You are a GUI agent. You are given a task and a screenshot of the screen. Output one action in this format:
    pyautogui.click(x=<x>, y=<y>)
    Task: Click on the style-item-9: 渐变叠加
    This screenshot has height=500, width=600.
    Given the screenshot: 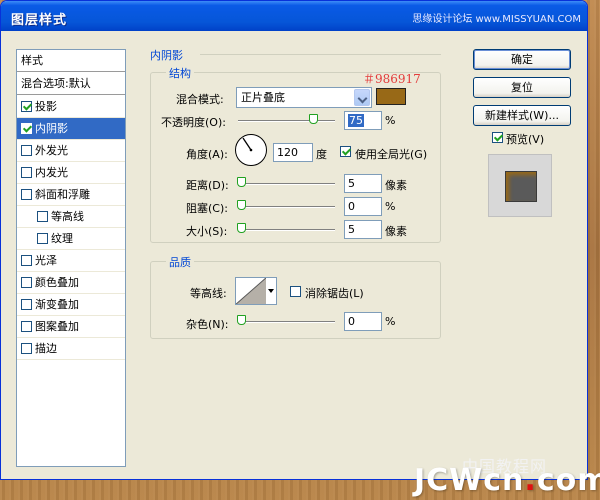 What is the action you would take?
    pyautogui.click(x=71, y=305)
    